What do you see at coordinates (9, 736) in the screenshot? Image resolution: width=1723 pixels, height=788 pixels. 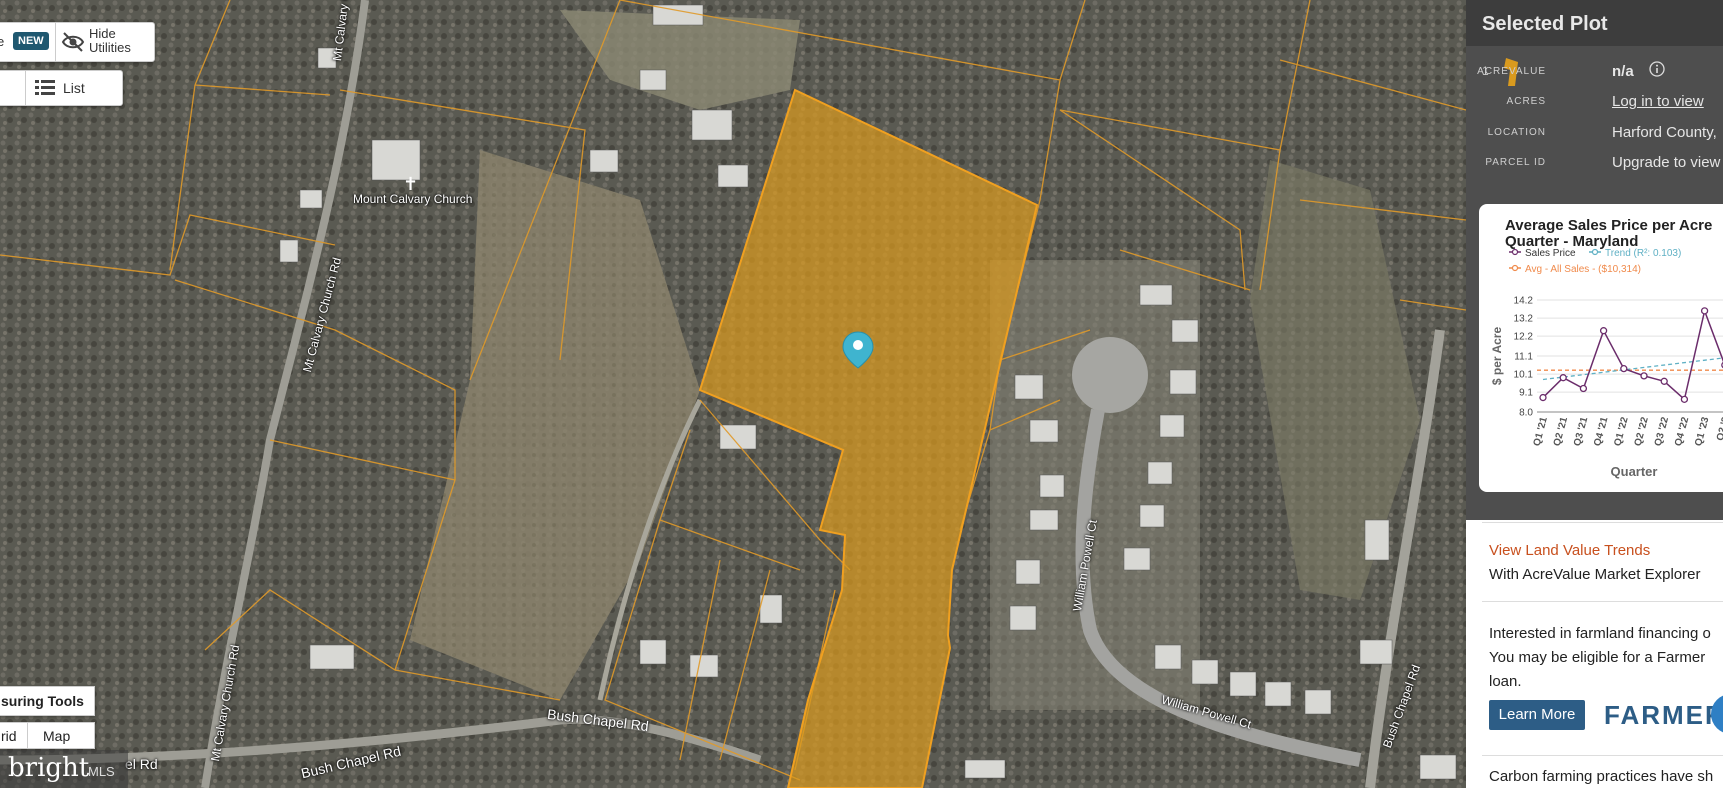 I see `grid-option: rid` at bounding box center [9, 736].